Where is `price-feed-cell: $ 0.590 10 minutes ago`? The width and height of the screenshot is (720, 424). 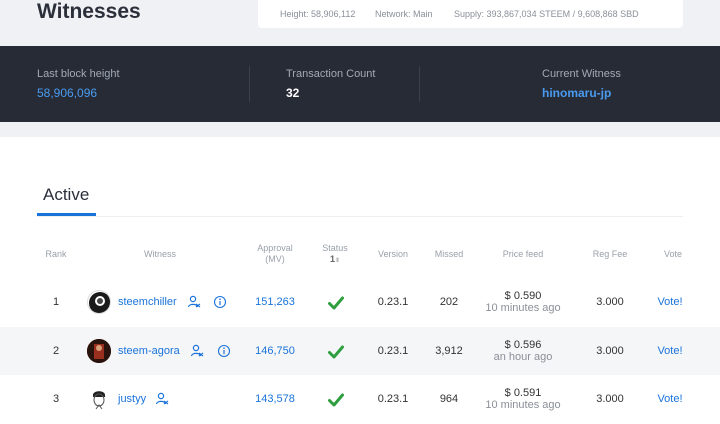
price-feed-cell: $ 0.590 10 minutes ago is located at coordinates (523, 302).